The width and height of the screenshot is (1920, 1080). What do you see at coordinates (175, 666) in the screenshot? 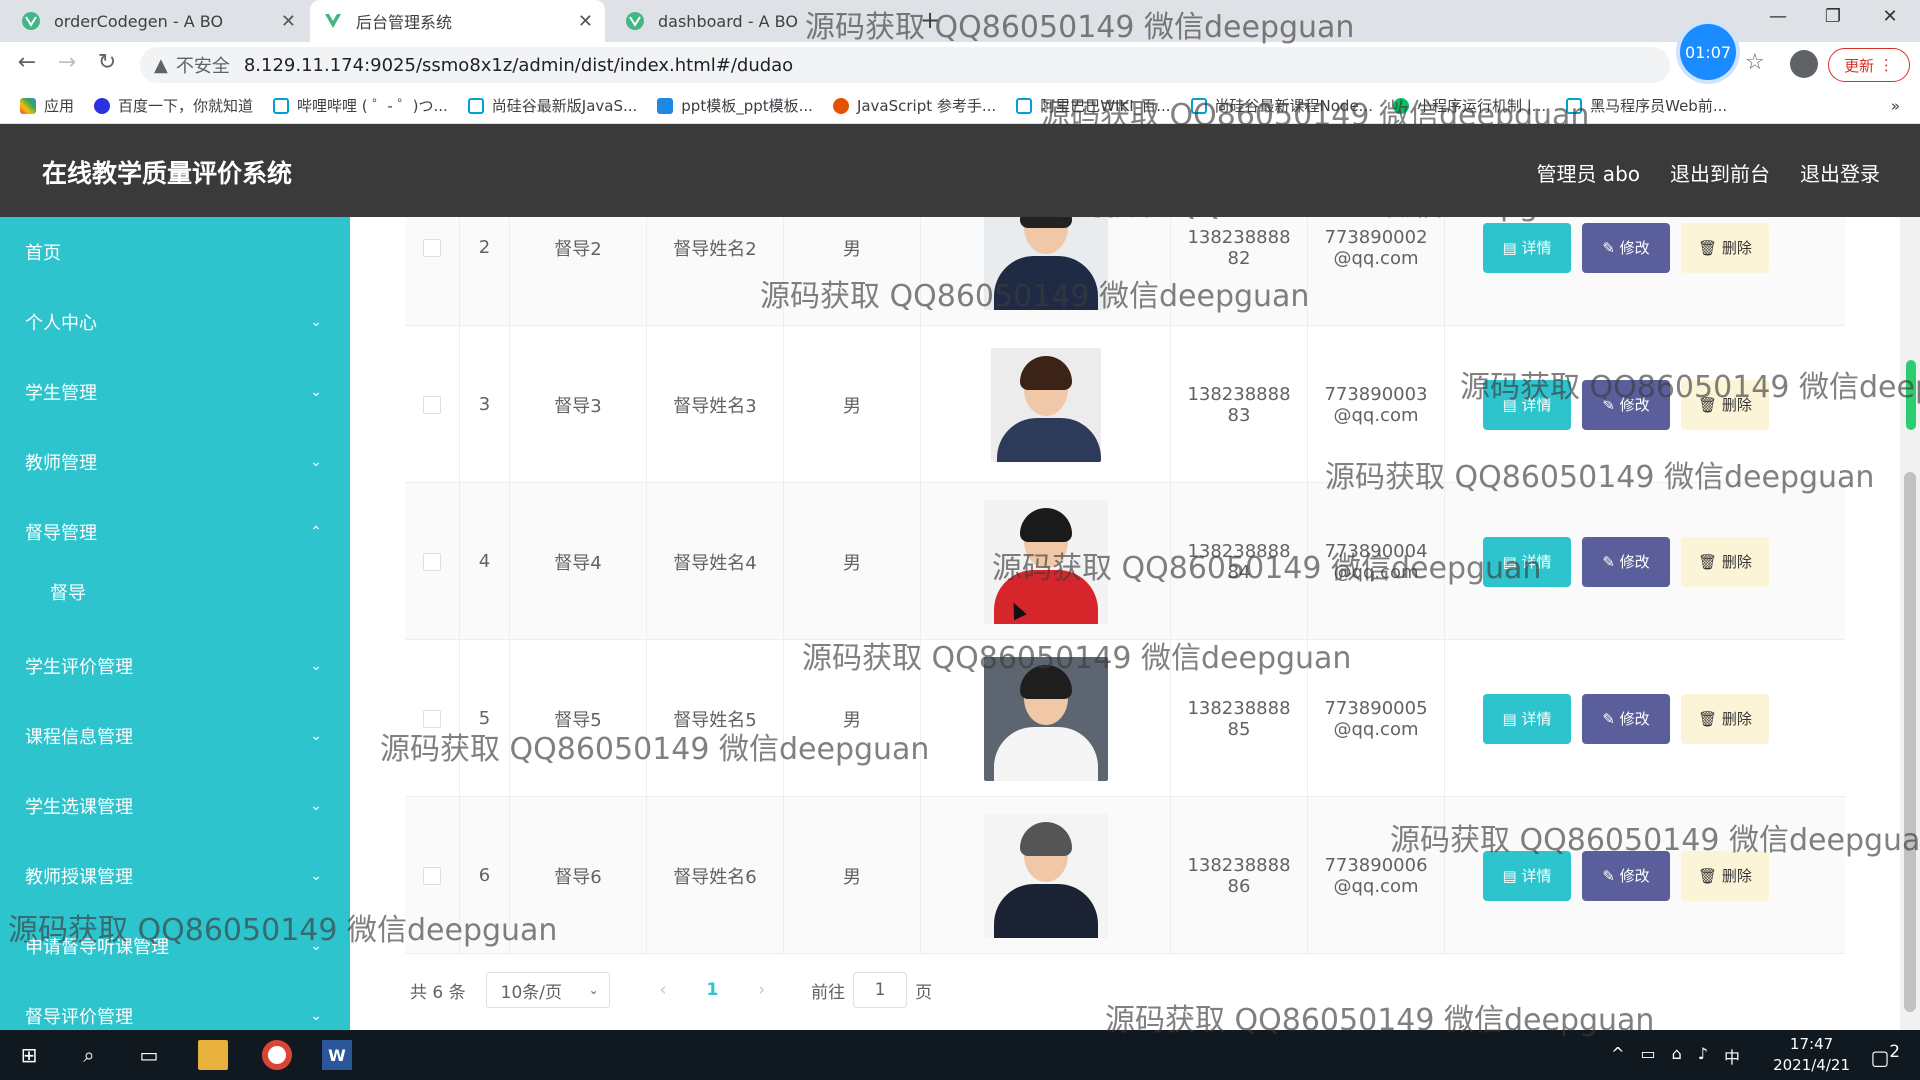
I see `sidebar-item-student-evaluation: 学生评价管理 ⌄` at bounding box center [175, 666].